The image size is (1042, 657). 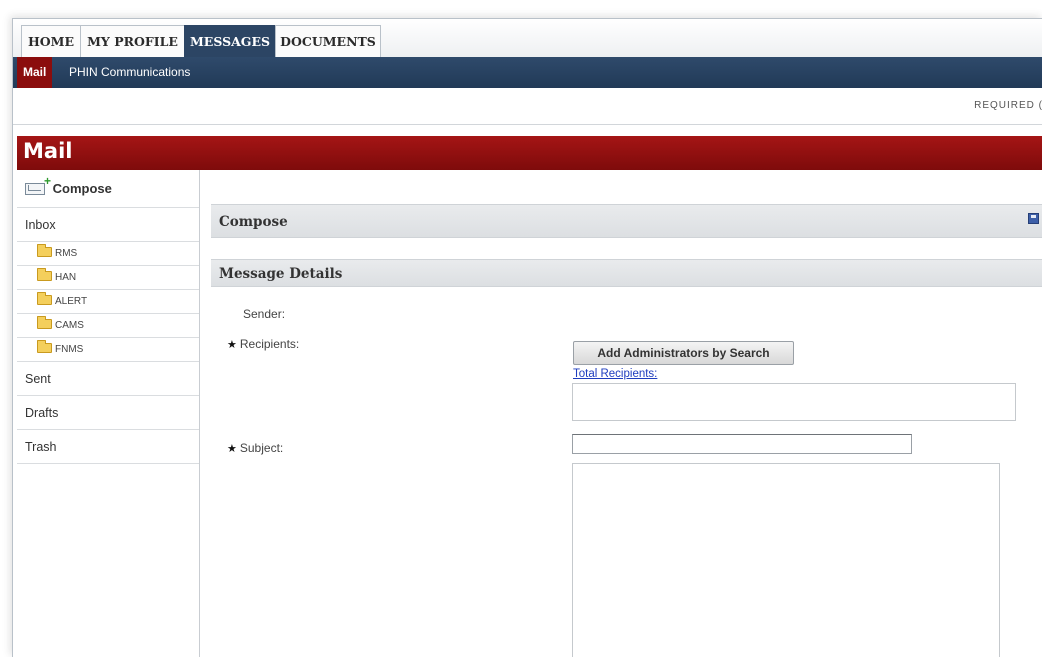 What do you see at coordinates (1008, 105) in the screenshot?
I see `required-note: REQUIRED (` at bounding box center [1008, 105].